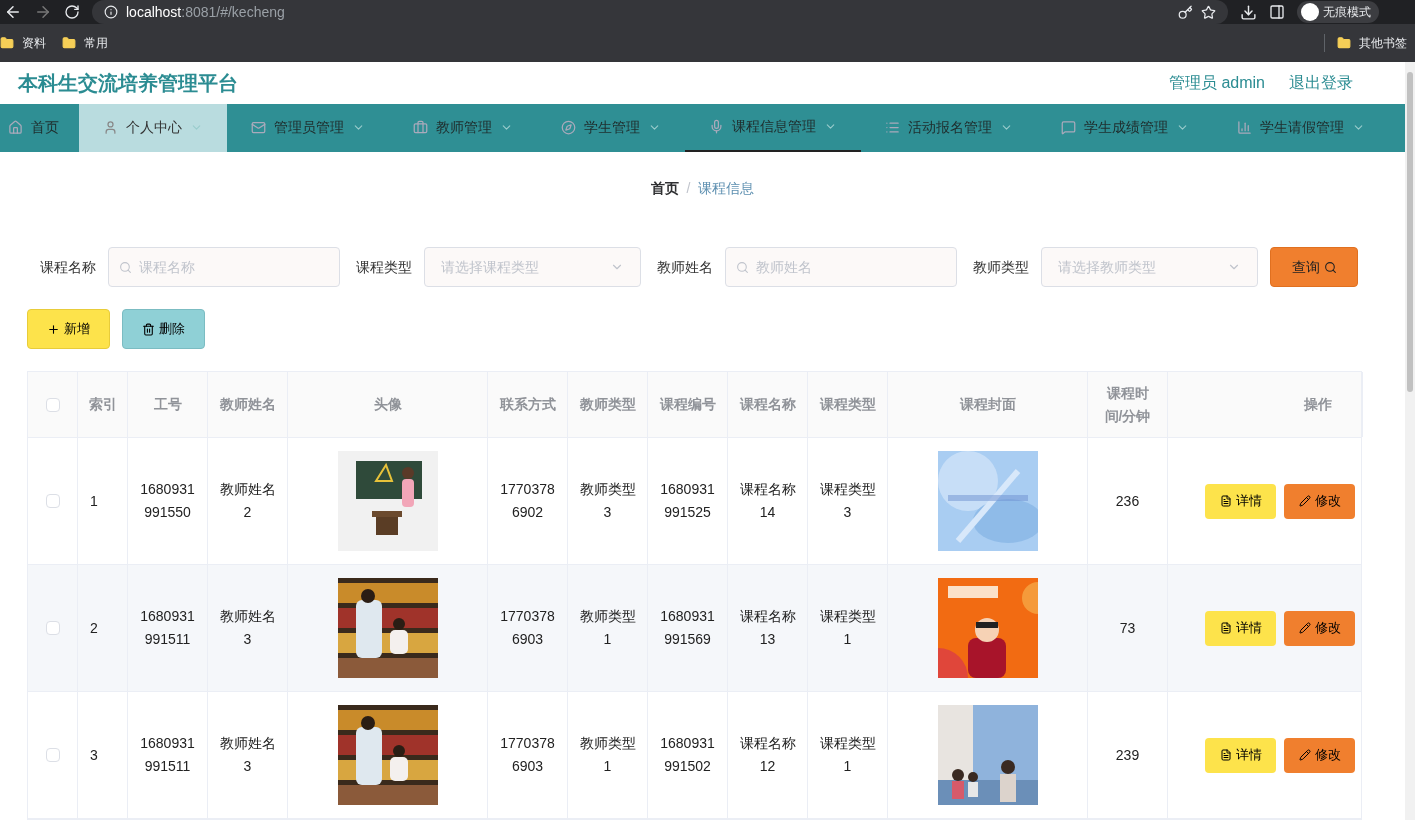 This screenshot has width=1415, height=820. What do you see at coordinates (664, 188) in the screenshot?
I see `breadcrumb-item: 首页` at bounding box center [664, 188].